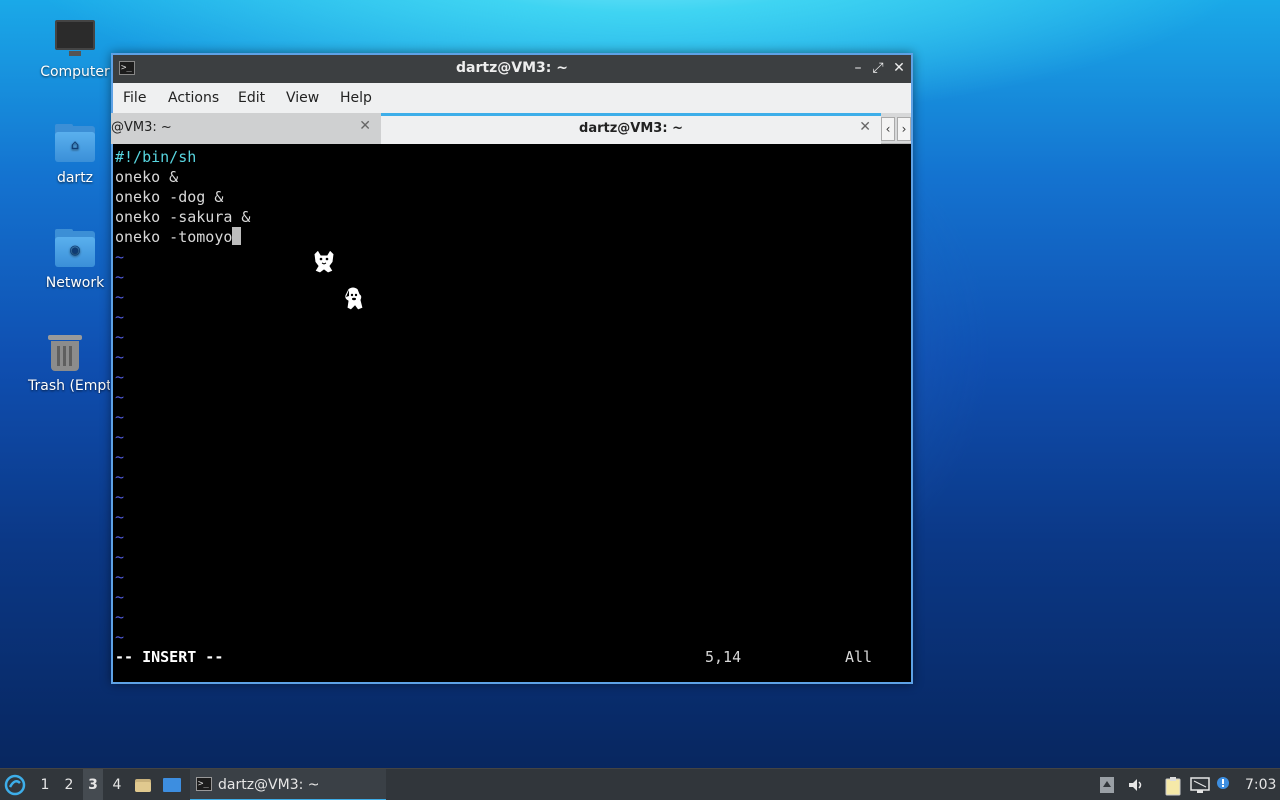 The width and height of the screenshot is (1280, 800). Describe the element at coordinates (45, 784) in the screenshot. I see `workspace-1-button: 1` at that location.